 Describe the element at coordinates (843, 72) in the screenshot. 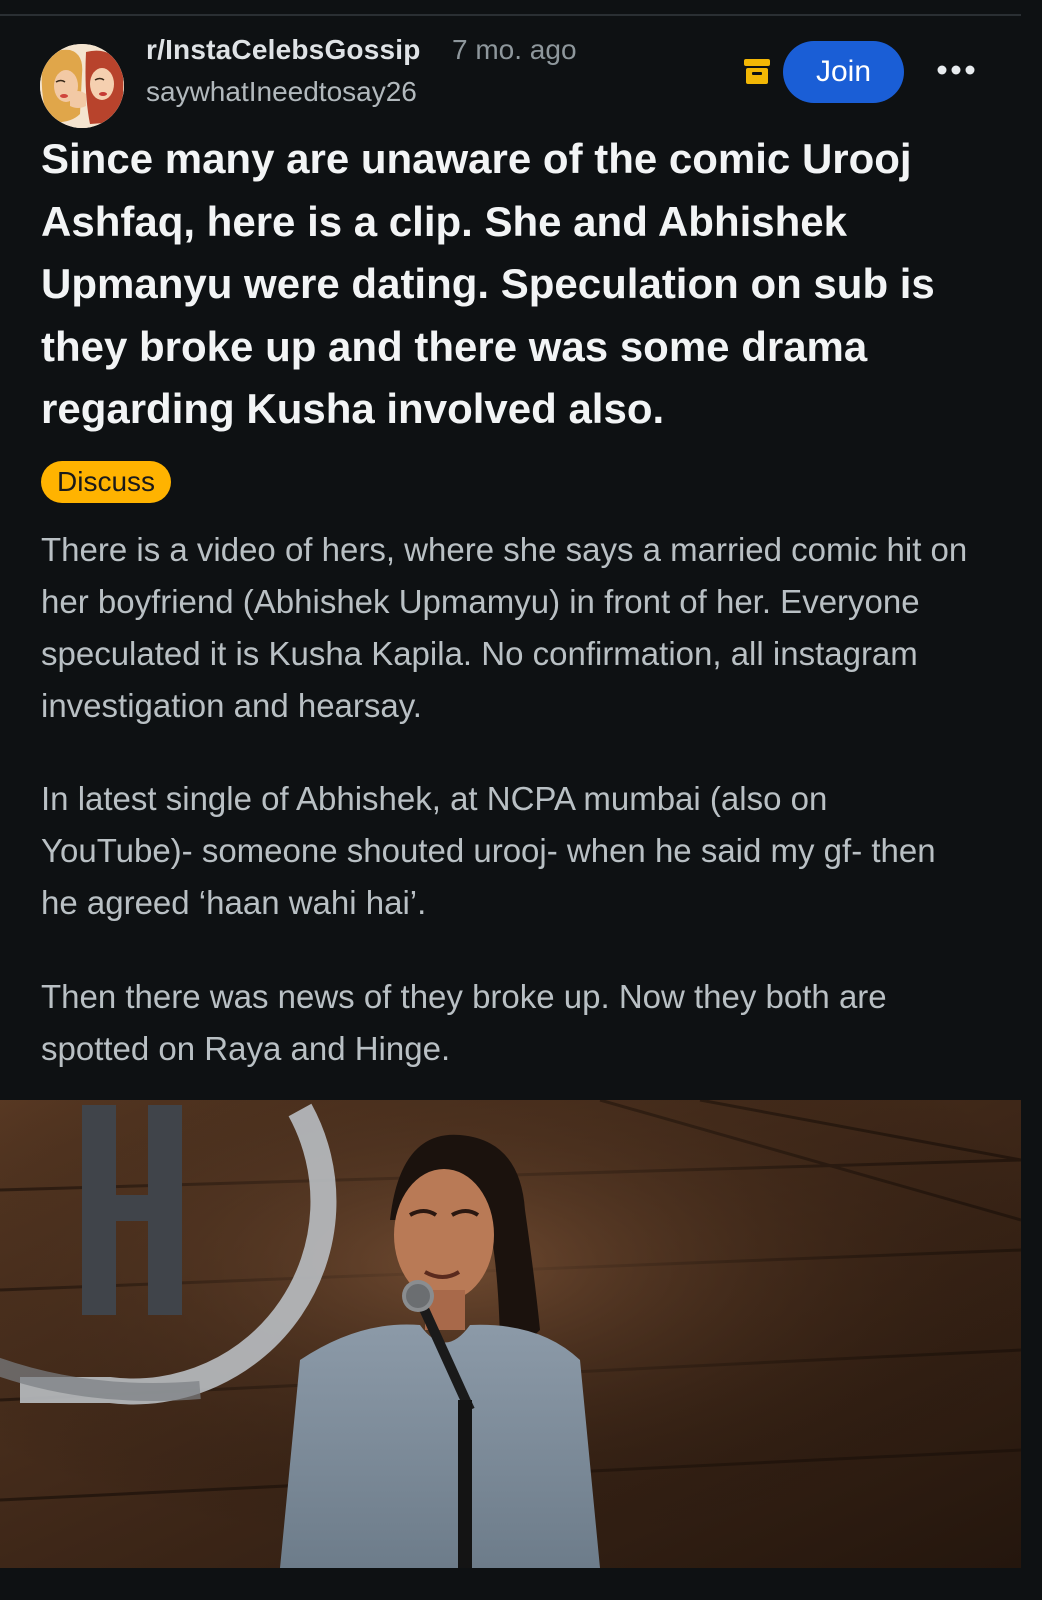

I see `join-button: Join` at that location.